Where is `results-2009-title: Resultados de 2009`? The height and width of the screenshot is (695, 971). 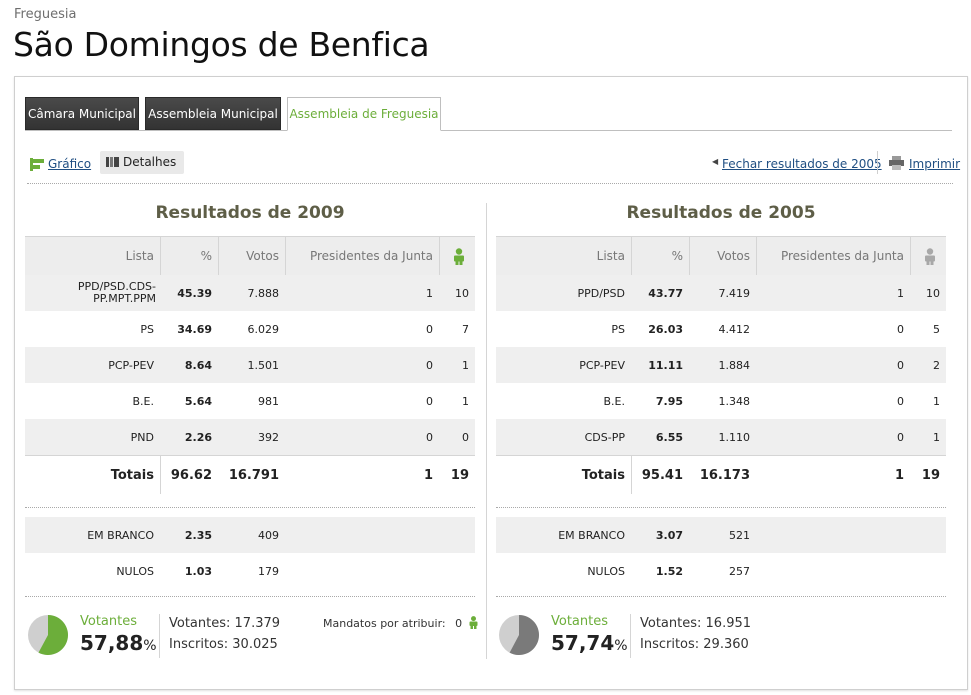 results-2009-title: Resultados de 2009 is located at coordinates (250, 213).